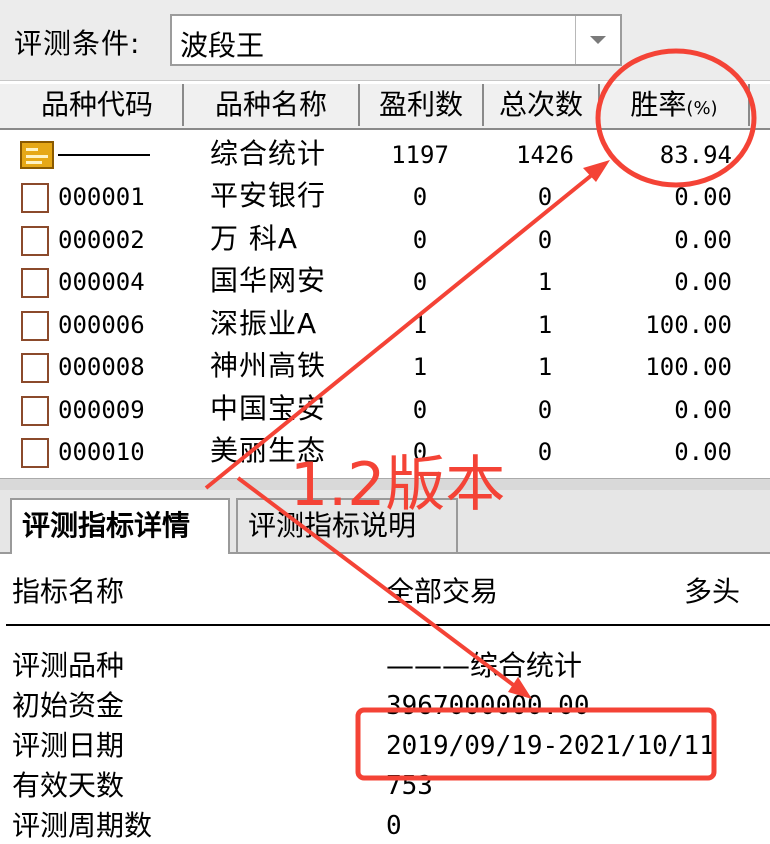 The width and height of the screenshot is (770, 844). What do you see at coordinates (120, 526) in the screenshot?
I see `tab-indicator-details: 评测指标详情` at bounding box center [120, 526].